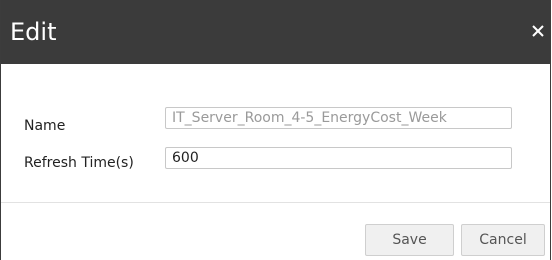 This screenshot has width=552, height=260. Describe the element at coordinates (538, 31) in the screenshot. I see `close-icon` at that location.